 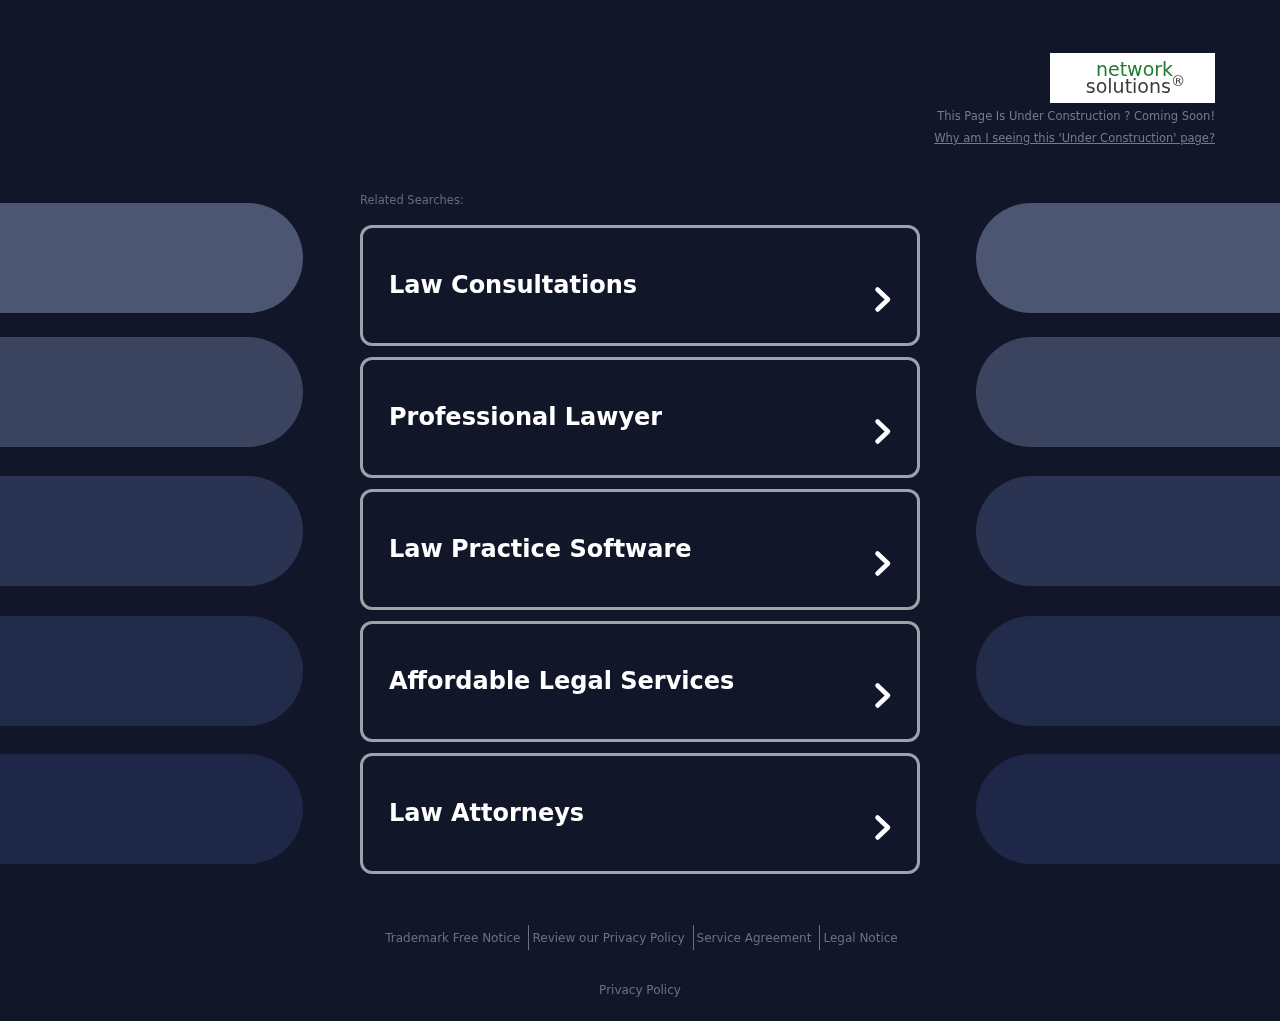 I want to click on notice-text: This Page Is Under Construction ? Coming Soon!, so click(x=1076, y=116).